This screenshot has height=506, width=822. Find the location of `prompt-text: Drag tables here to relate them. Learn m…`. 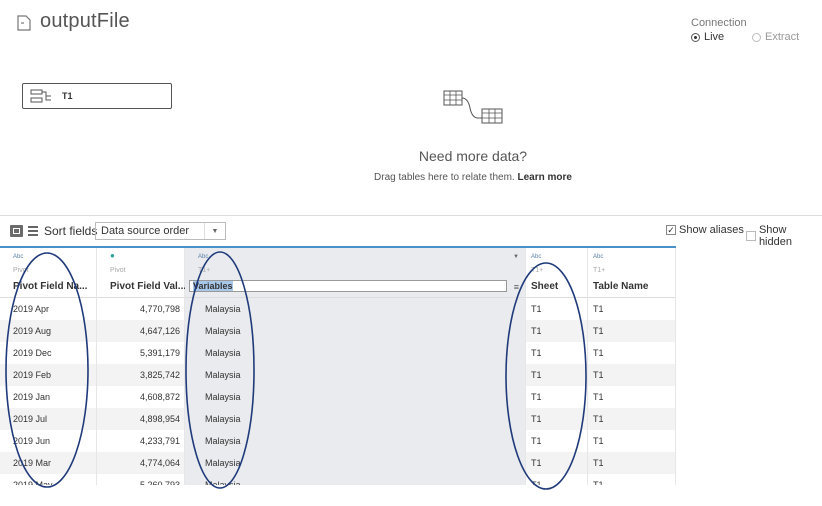

prompt-text: Drag tables here to relate them. Learn m… is located at coordinates (411, 177).